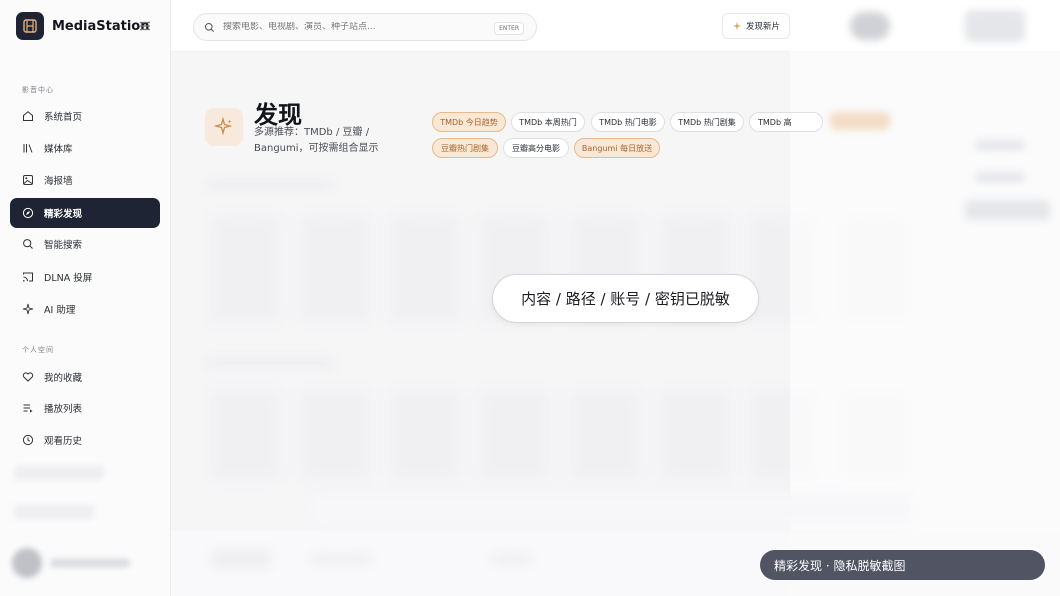 Image resolution: width=1060 pixels, height=596 pixels. Describe the element at coordinates (60, 310) in the screenshot. I see `sidebar-item-label: AI 助理` at that location.